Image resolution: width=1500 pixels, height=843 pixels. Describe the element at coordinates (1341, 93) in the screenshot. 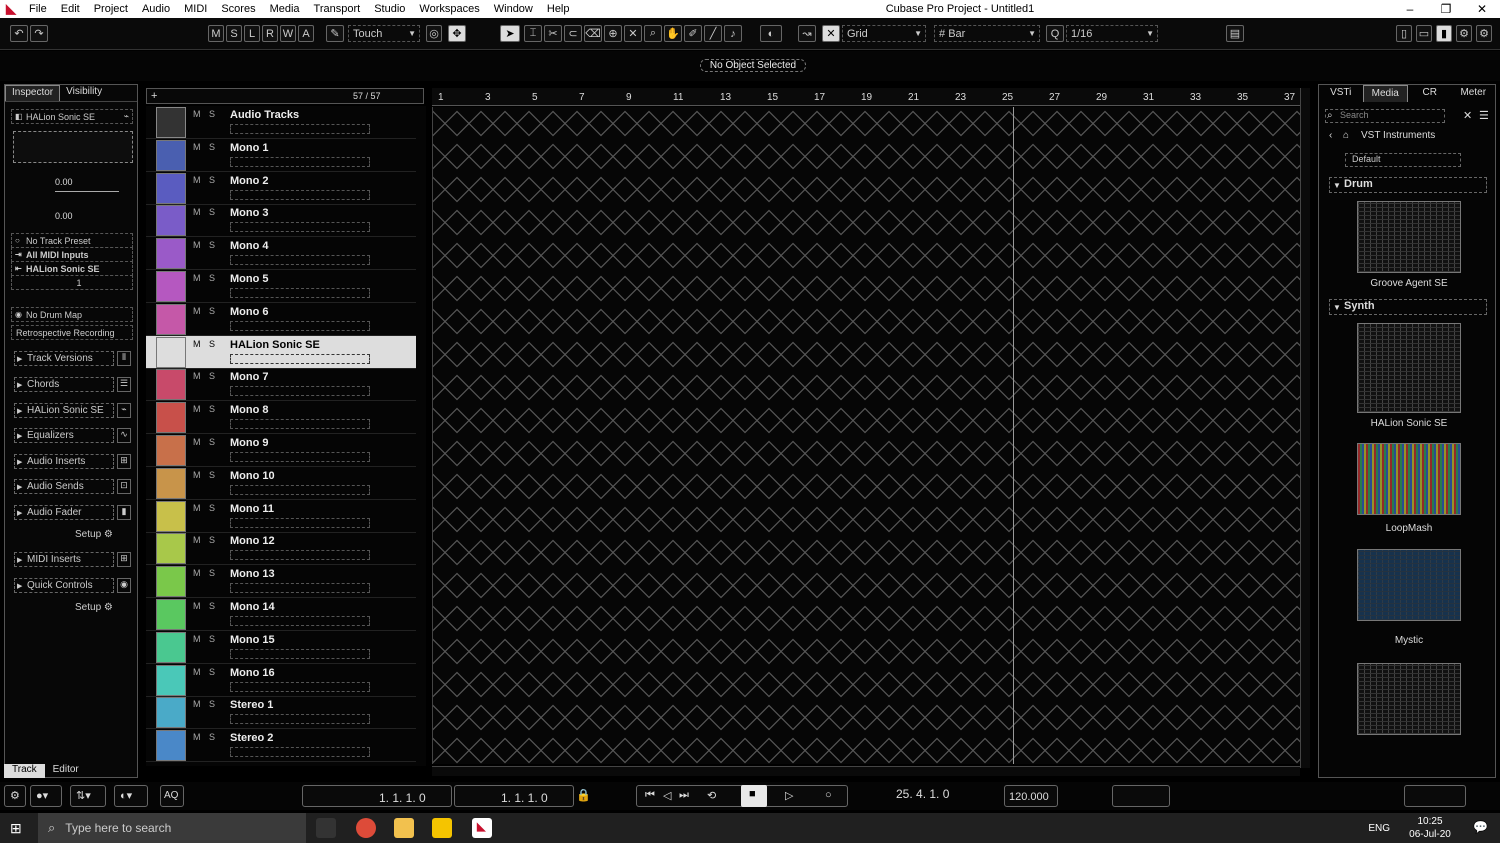

I see `tab-vsti: VSTi` at that location.